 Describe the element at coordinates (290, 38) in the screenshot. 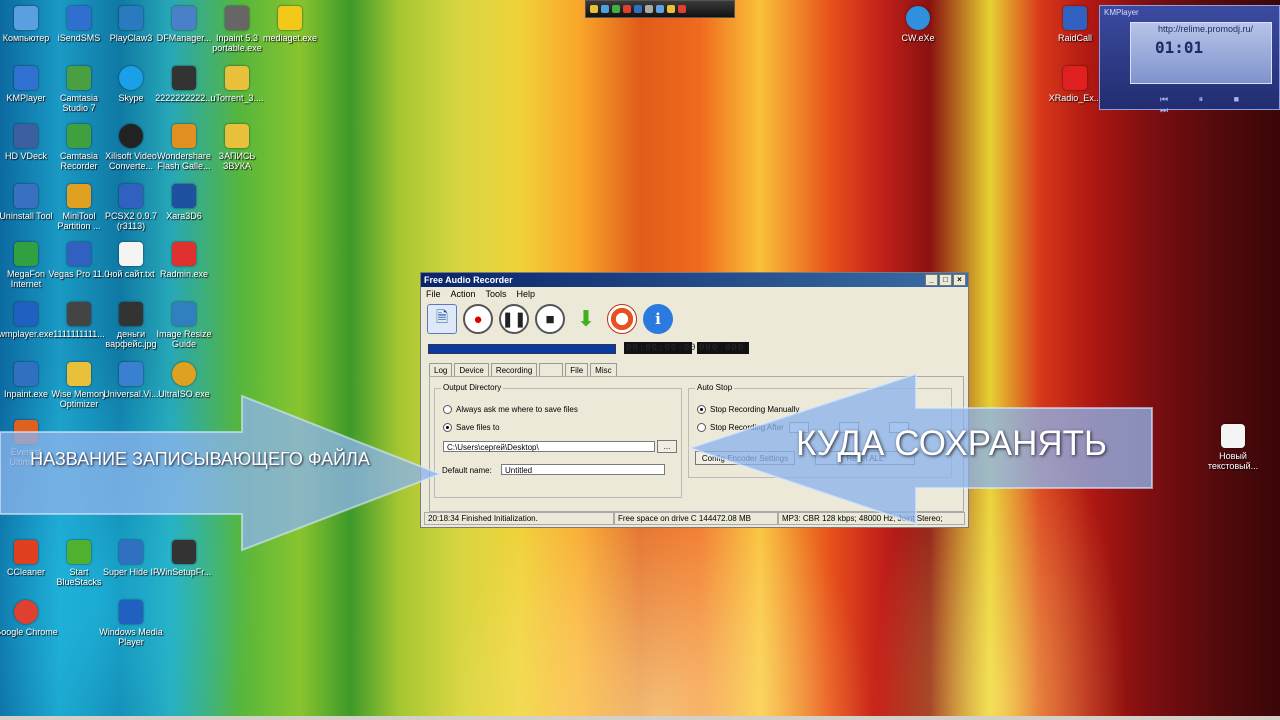

I see `icon-label: mediaget.exe` at that location.